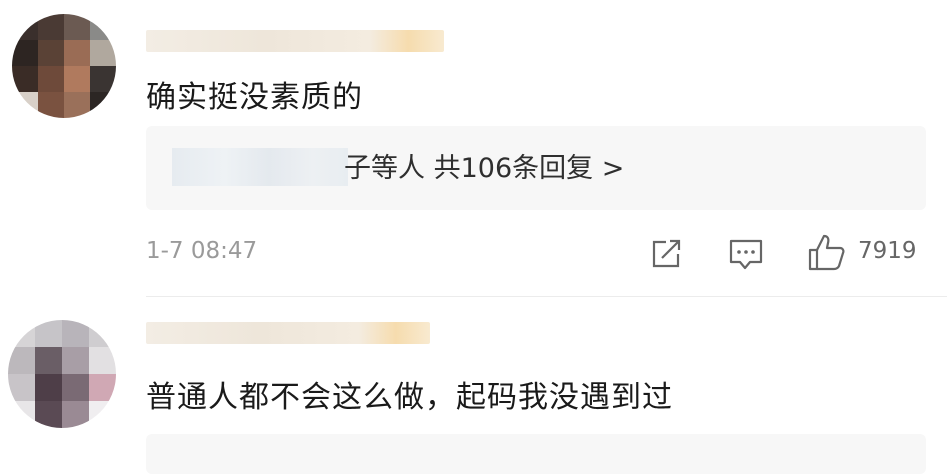 The image size is (947, 474). What do you see at coordinates (667, 254) in the screenshot?
I see `share-icon` at bounding box center [667, 254].